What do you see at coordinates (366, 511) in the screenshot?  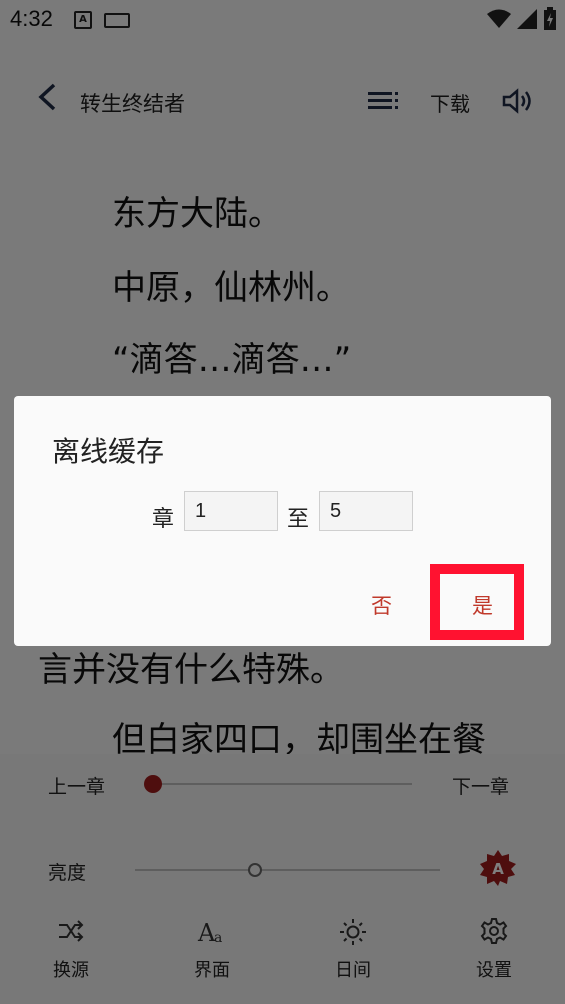 I see `chapter-to-input` at bounding box center [366, 511].